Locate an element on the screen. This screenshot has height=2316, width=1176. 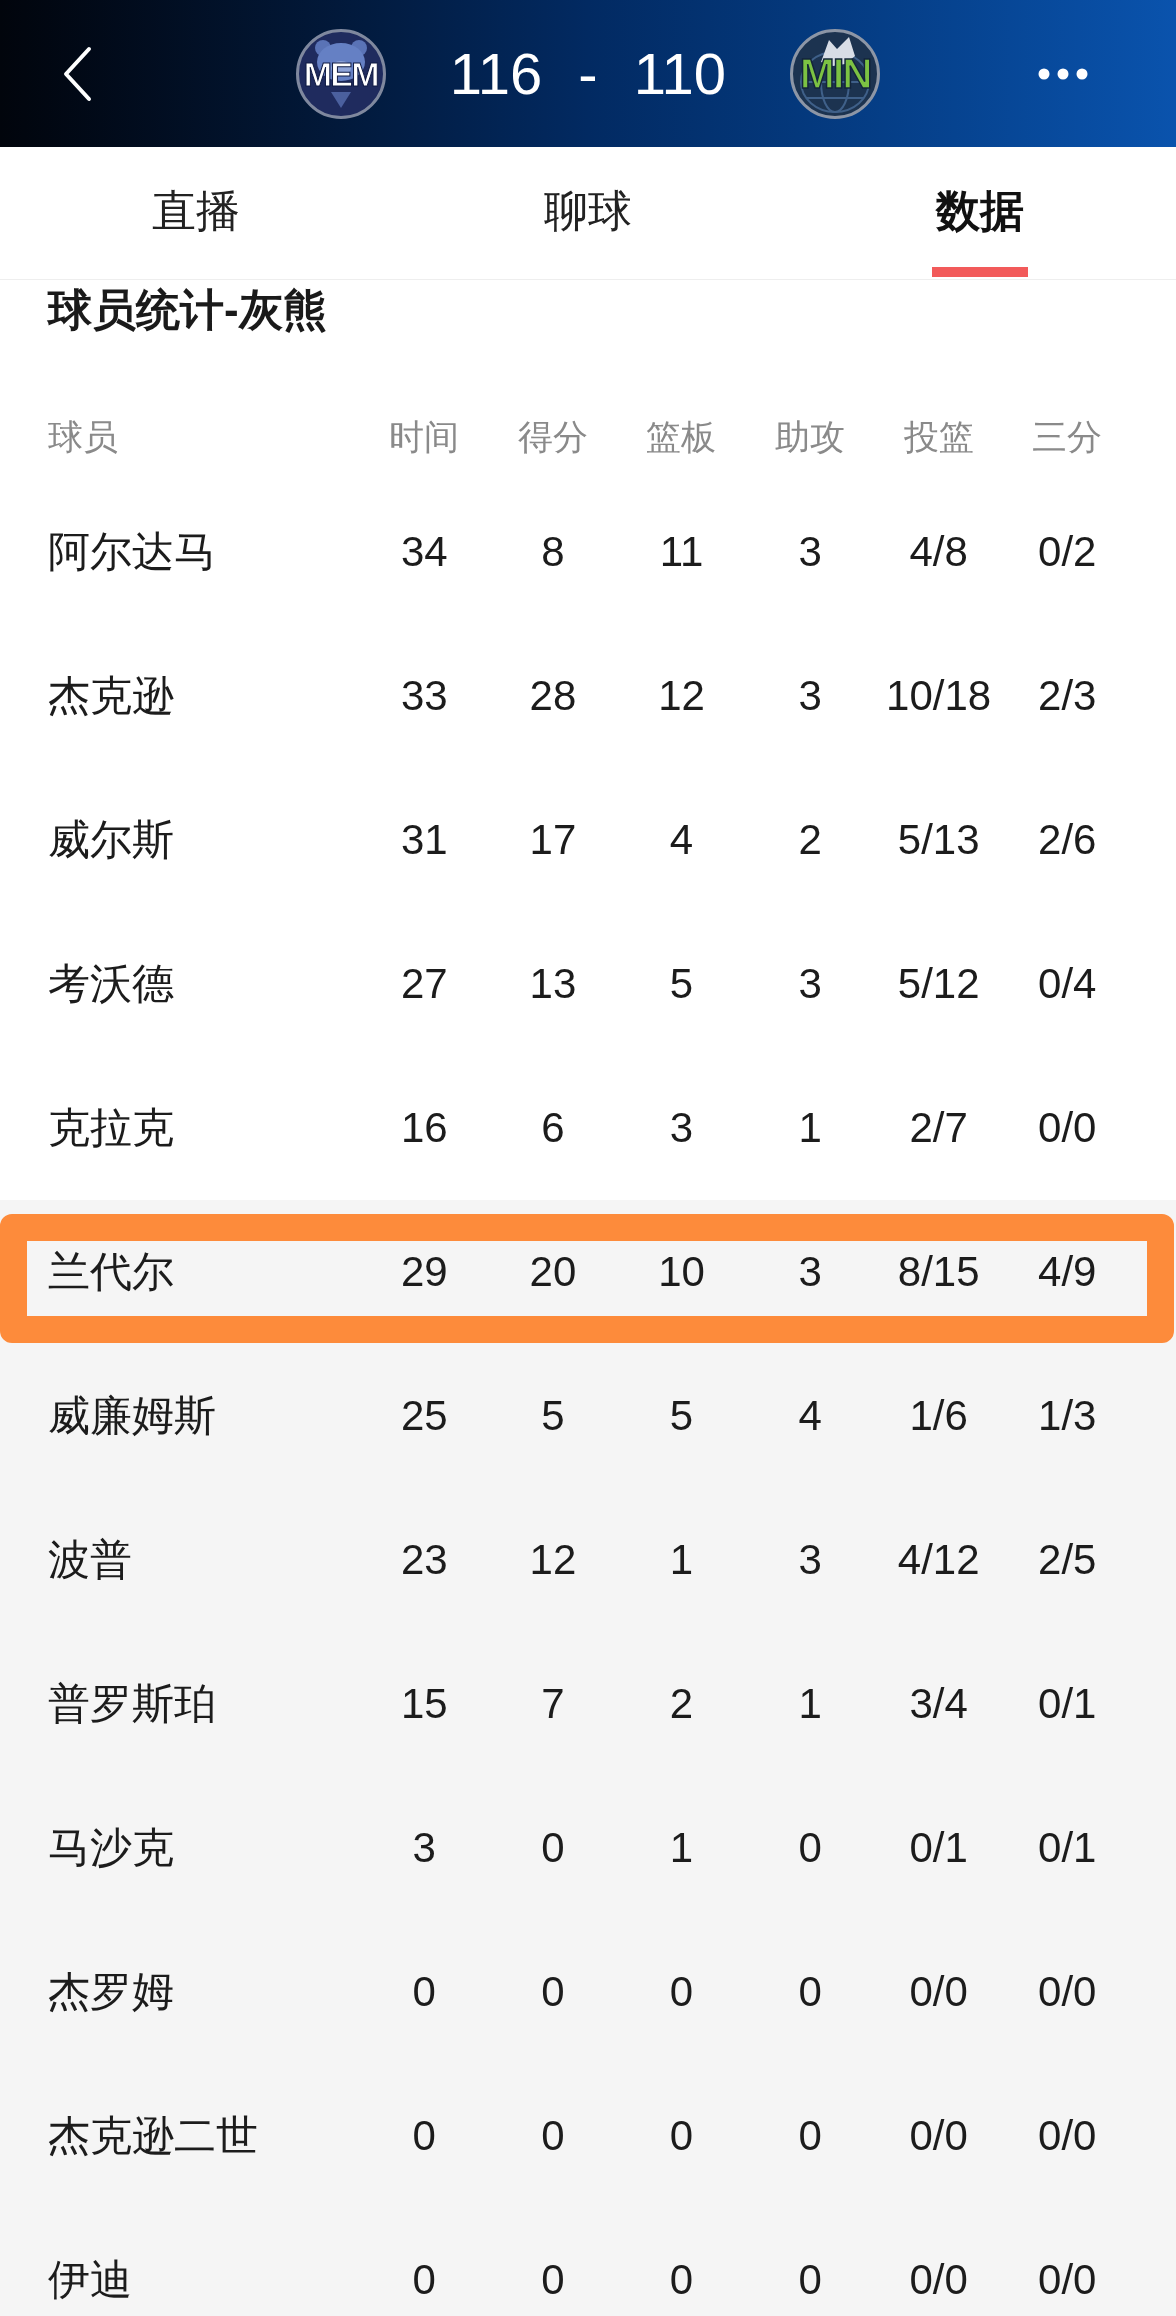
stat-value: 3/4 is located at coordinates (938, 1704).